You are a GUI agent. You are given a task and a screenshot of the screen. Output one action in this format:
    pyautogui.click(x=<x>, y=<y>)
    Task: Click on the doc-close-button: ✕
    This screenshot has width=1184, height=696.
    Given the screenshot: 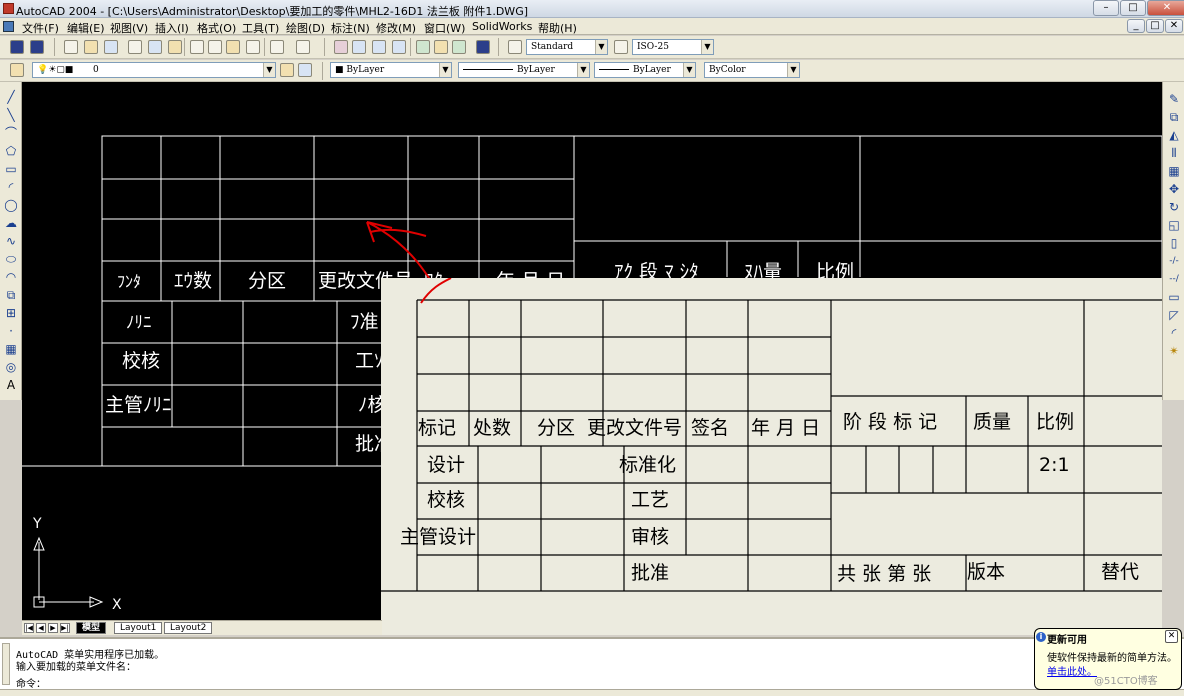 What is the action you would take?
    pyautogui.click(x=1174, y=26)
    